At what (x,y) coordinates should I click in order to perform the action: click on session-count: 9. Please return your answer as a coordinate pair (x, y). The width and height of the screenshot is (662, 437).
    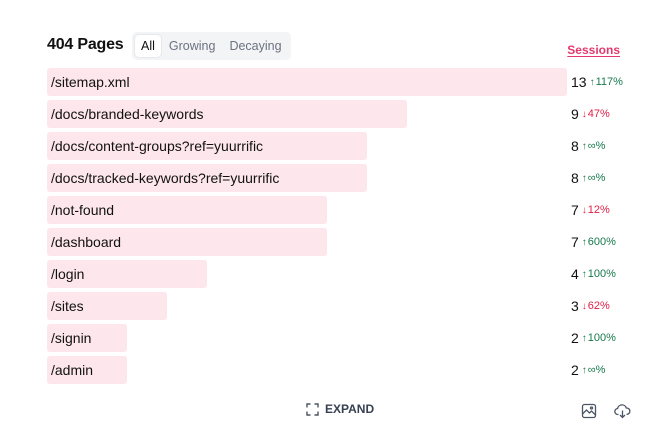
    Looking at the image, I should click on (575, 114).